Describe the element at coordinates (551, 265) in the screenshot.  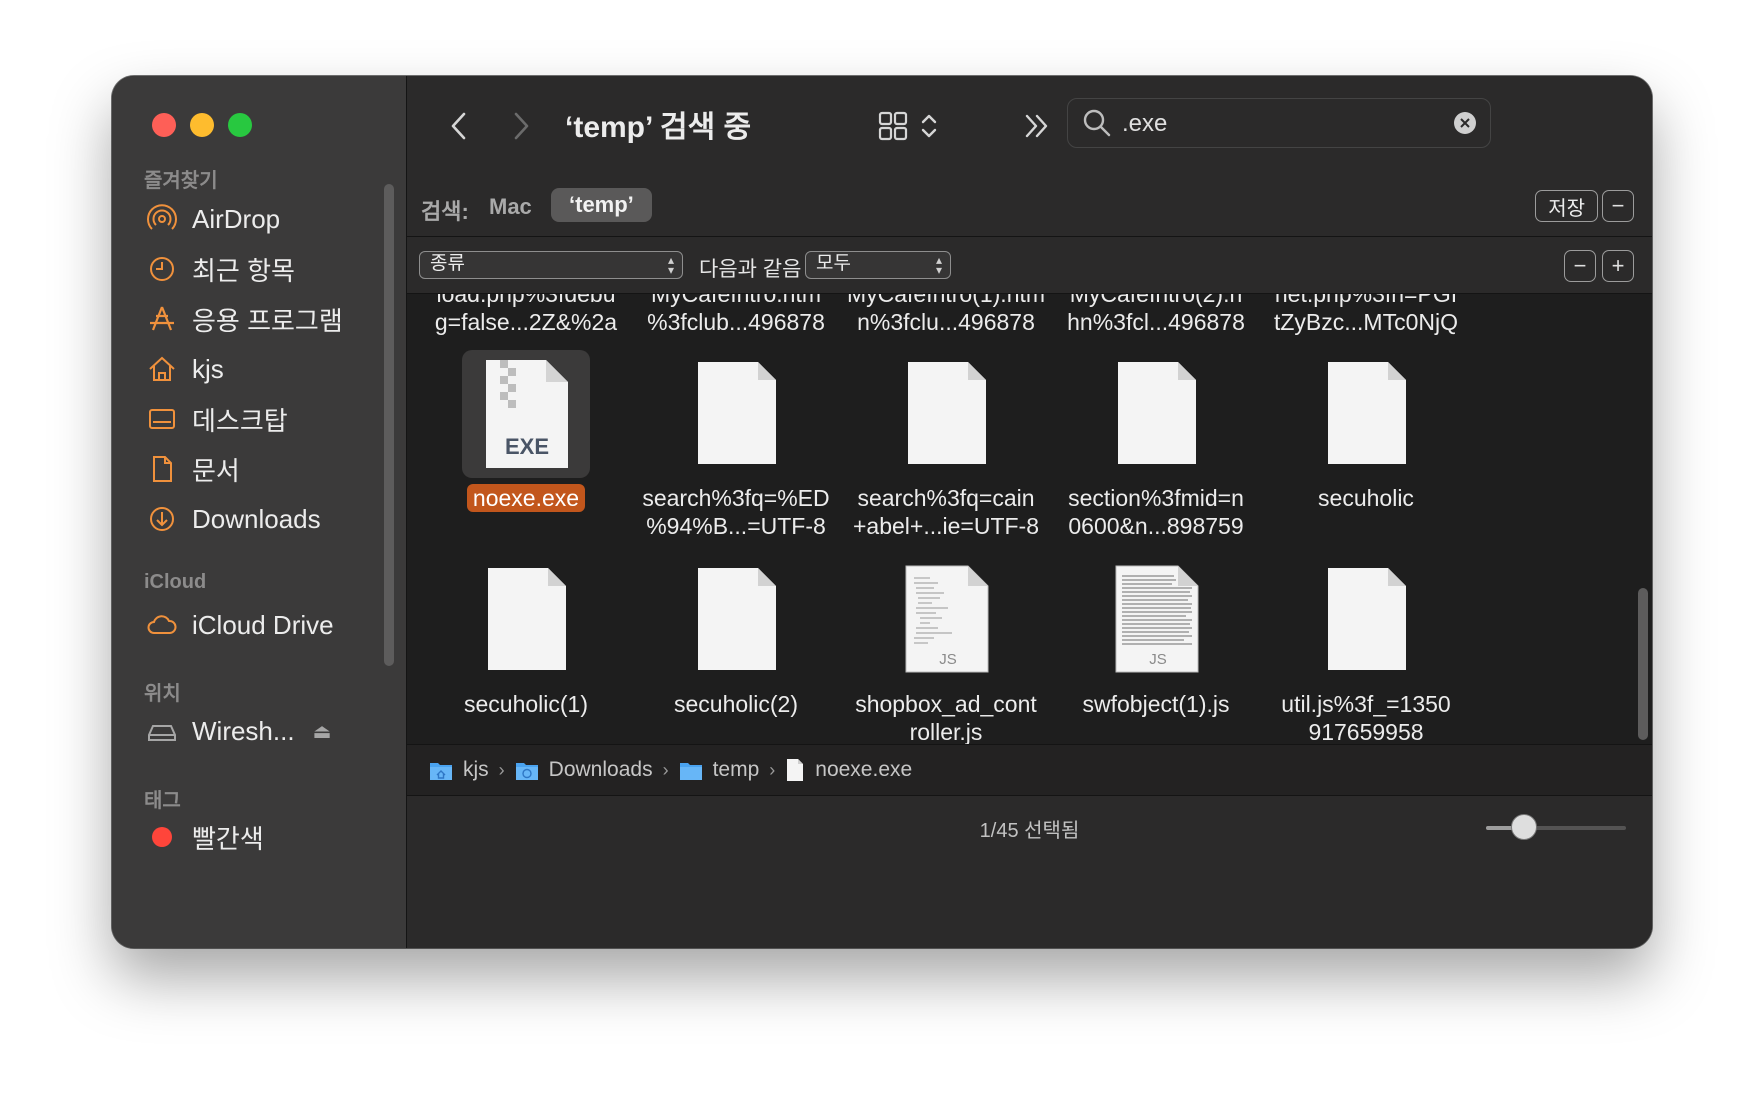
I see `attribute-popup: 종류 ▴ ▾` at that location.